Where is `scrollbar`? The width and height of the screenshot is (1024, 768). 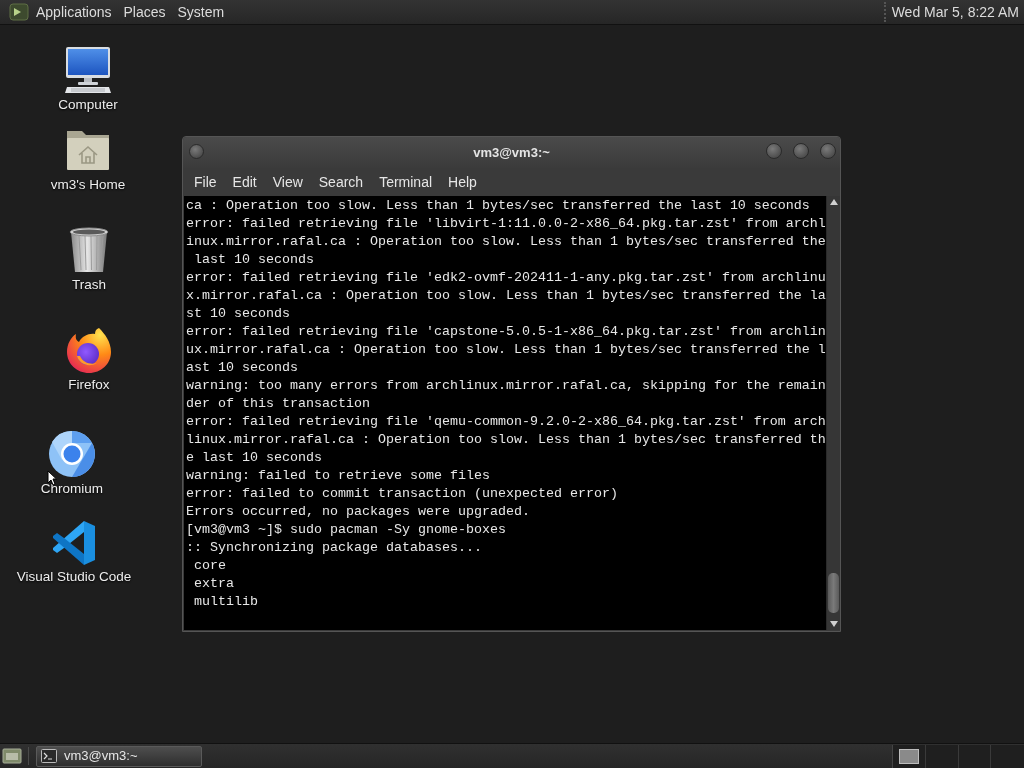 scrollbar is located at coordinates (833, 413).